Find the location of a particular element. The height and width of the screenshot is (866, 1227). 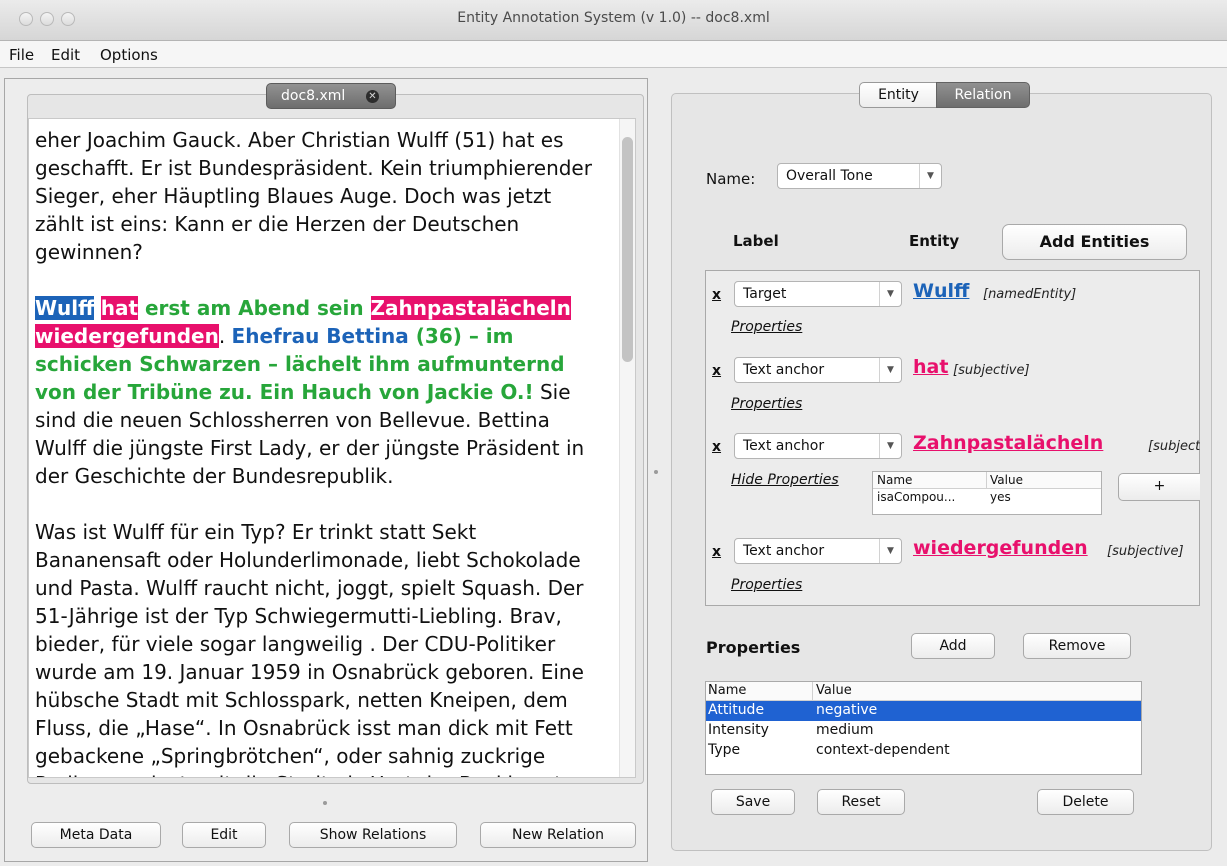

annotation-wulff: Wulff is located at coordinates (65, 308).